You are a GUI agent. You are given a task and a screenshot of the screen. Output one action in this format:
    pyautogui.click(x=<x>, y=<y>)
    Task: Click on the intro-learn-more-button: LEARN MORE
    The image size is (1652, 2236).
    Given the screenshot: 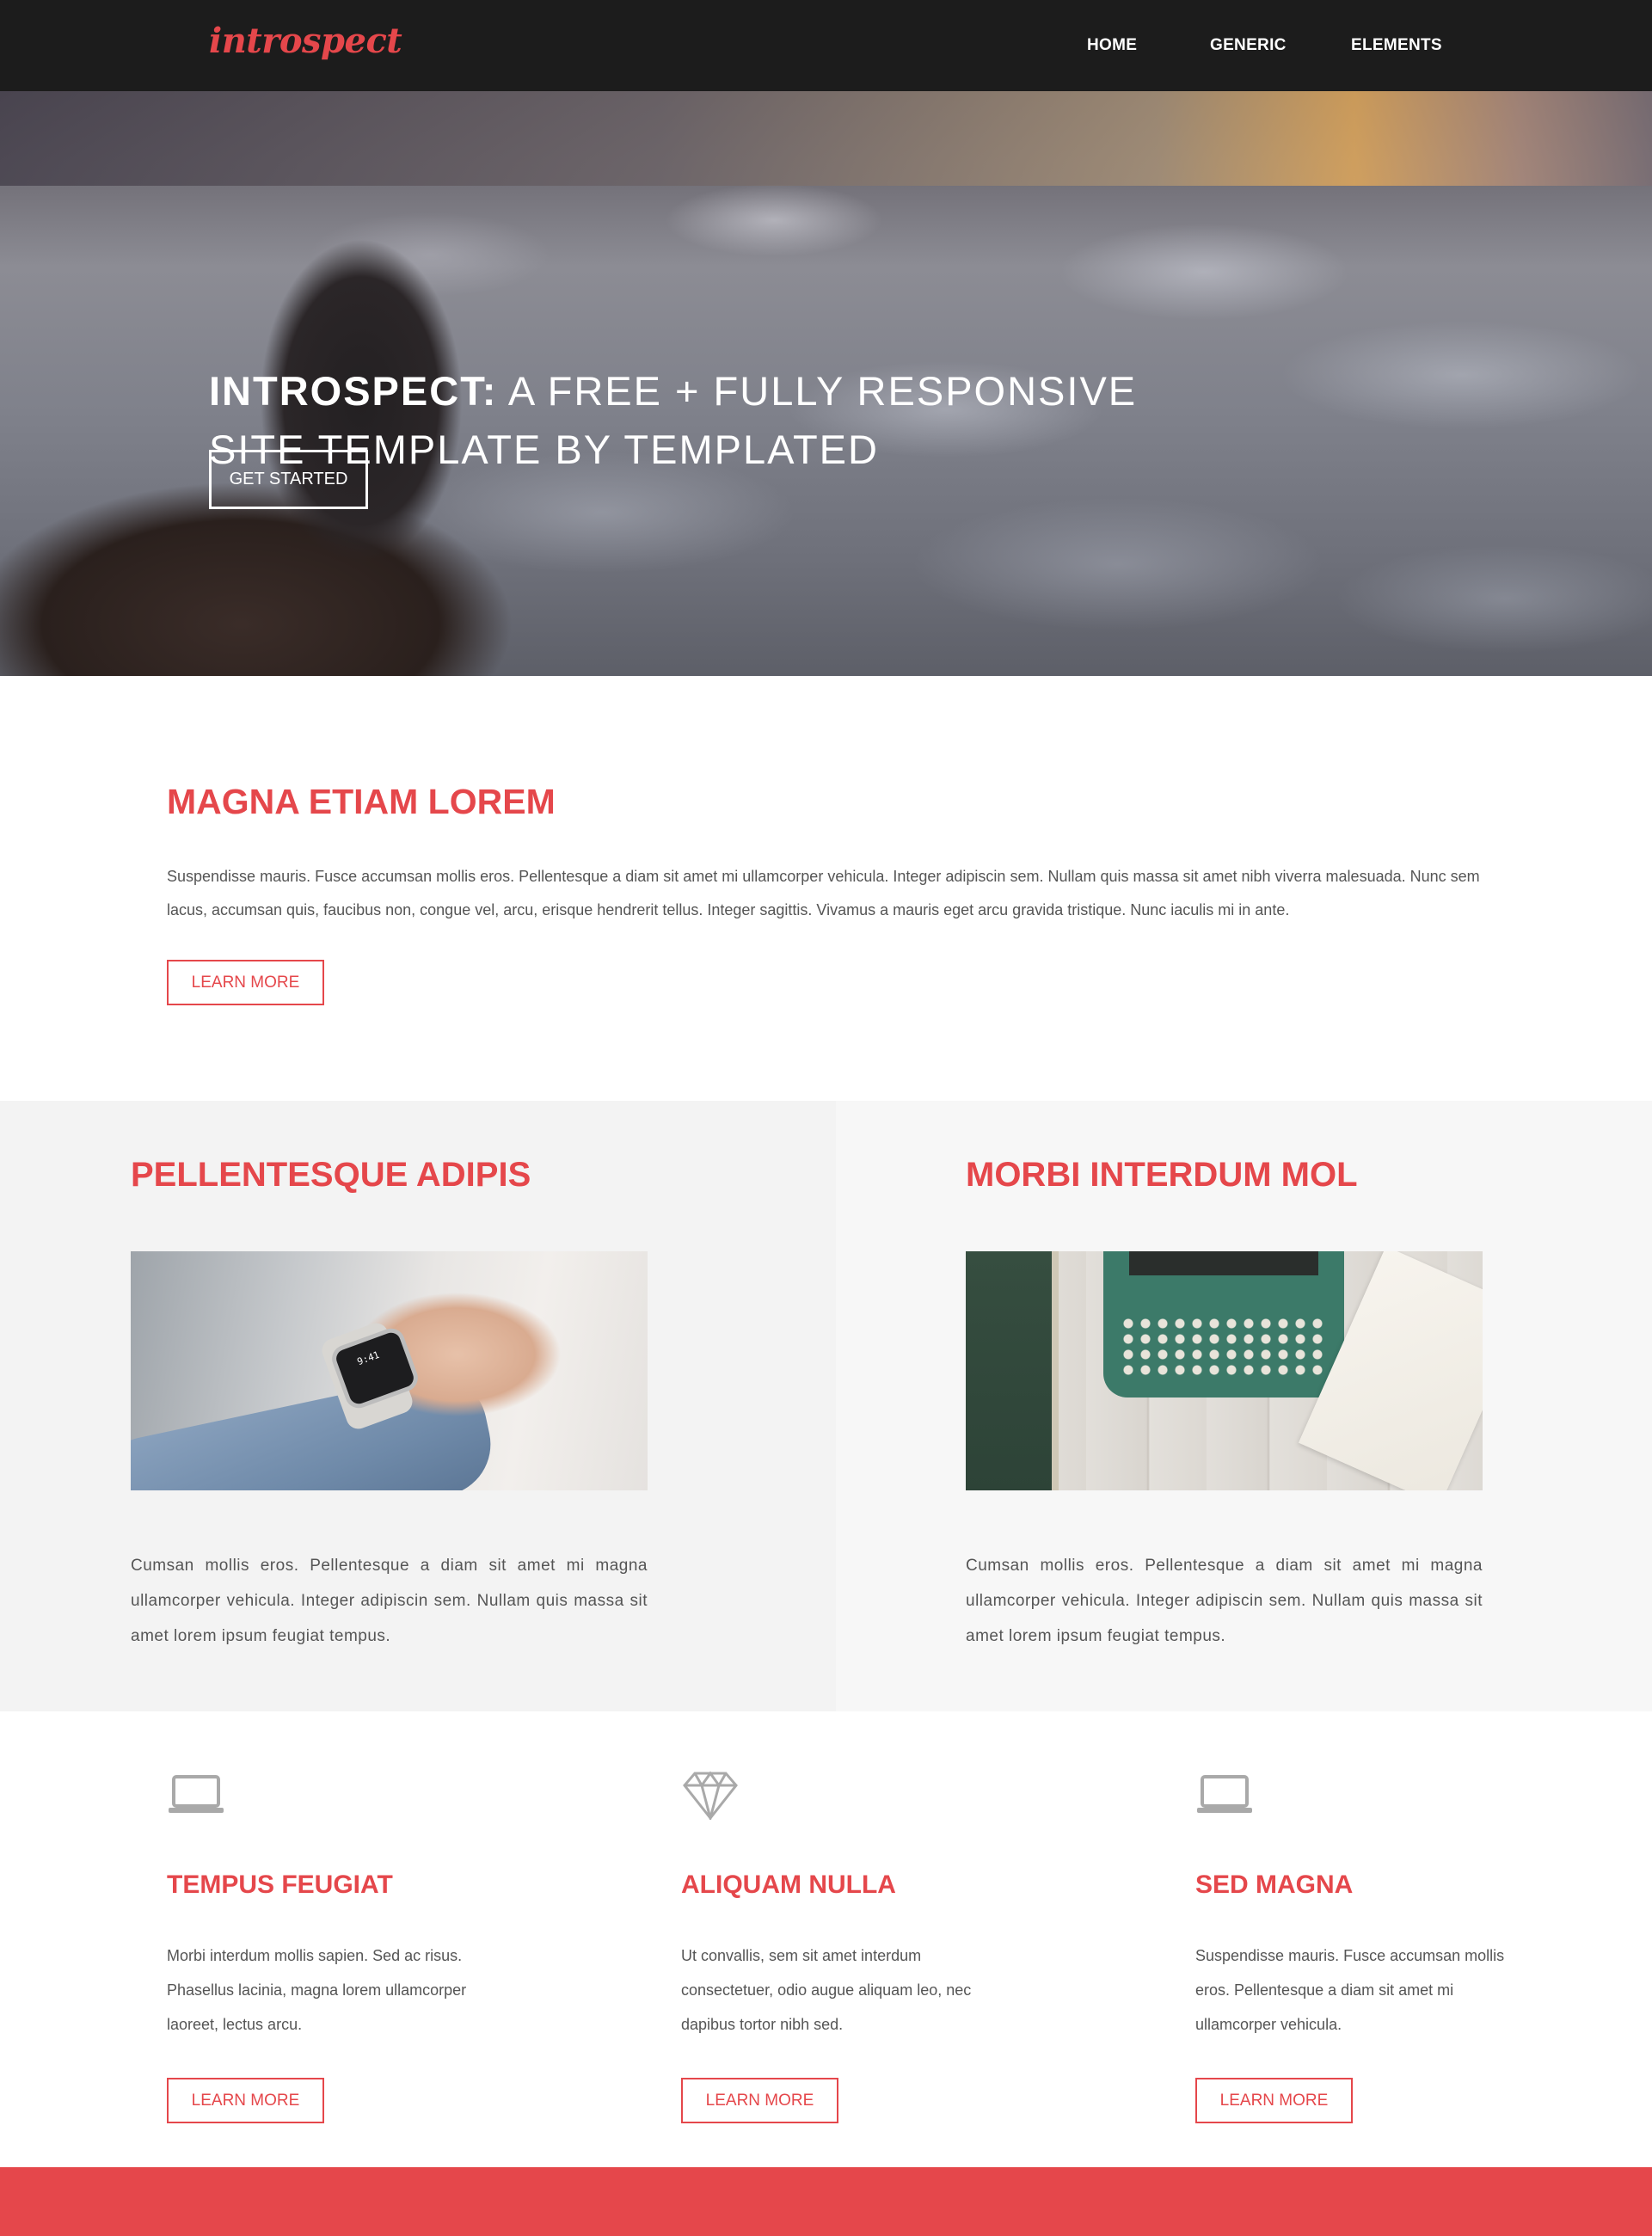 What is the action you would take?
    pyautogui.click(x=245, y=983)
    